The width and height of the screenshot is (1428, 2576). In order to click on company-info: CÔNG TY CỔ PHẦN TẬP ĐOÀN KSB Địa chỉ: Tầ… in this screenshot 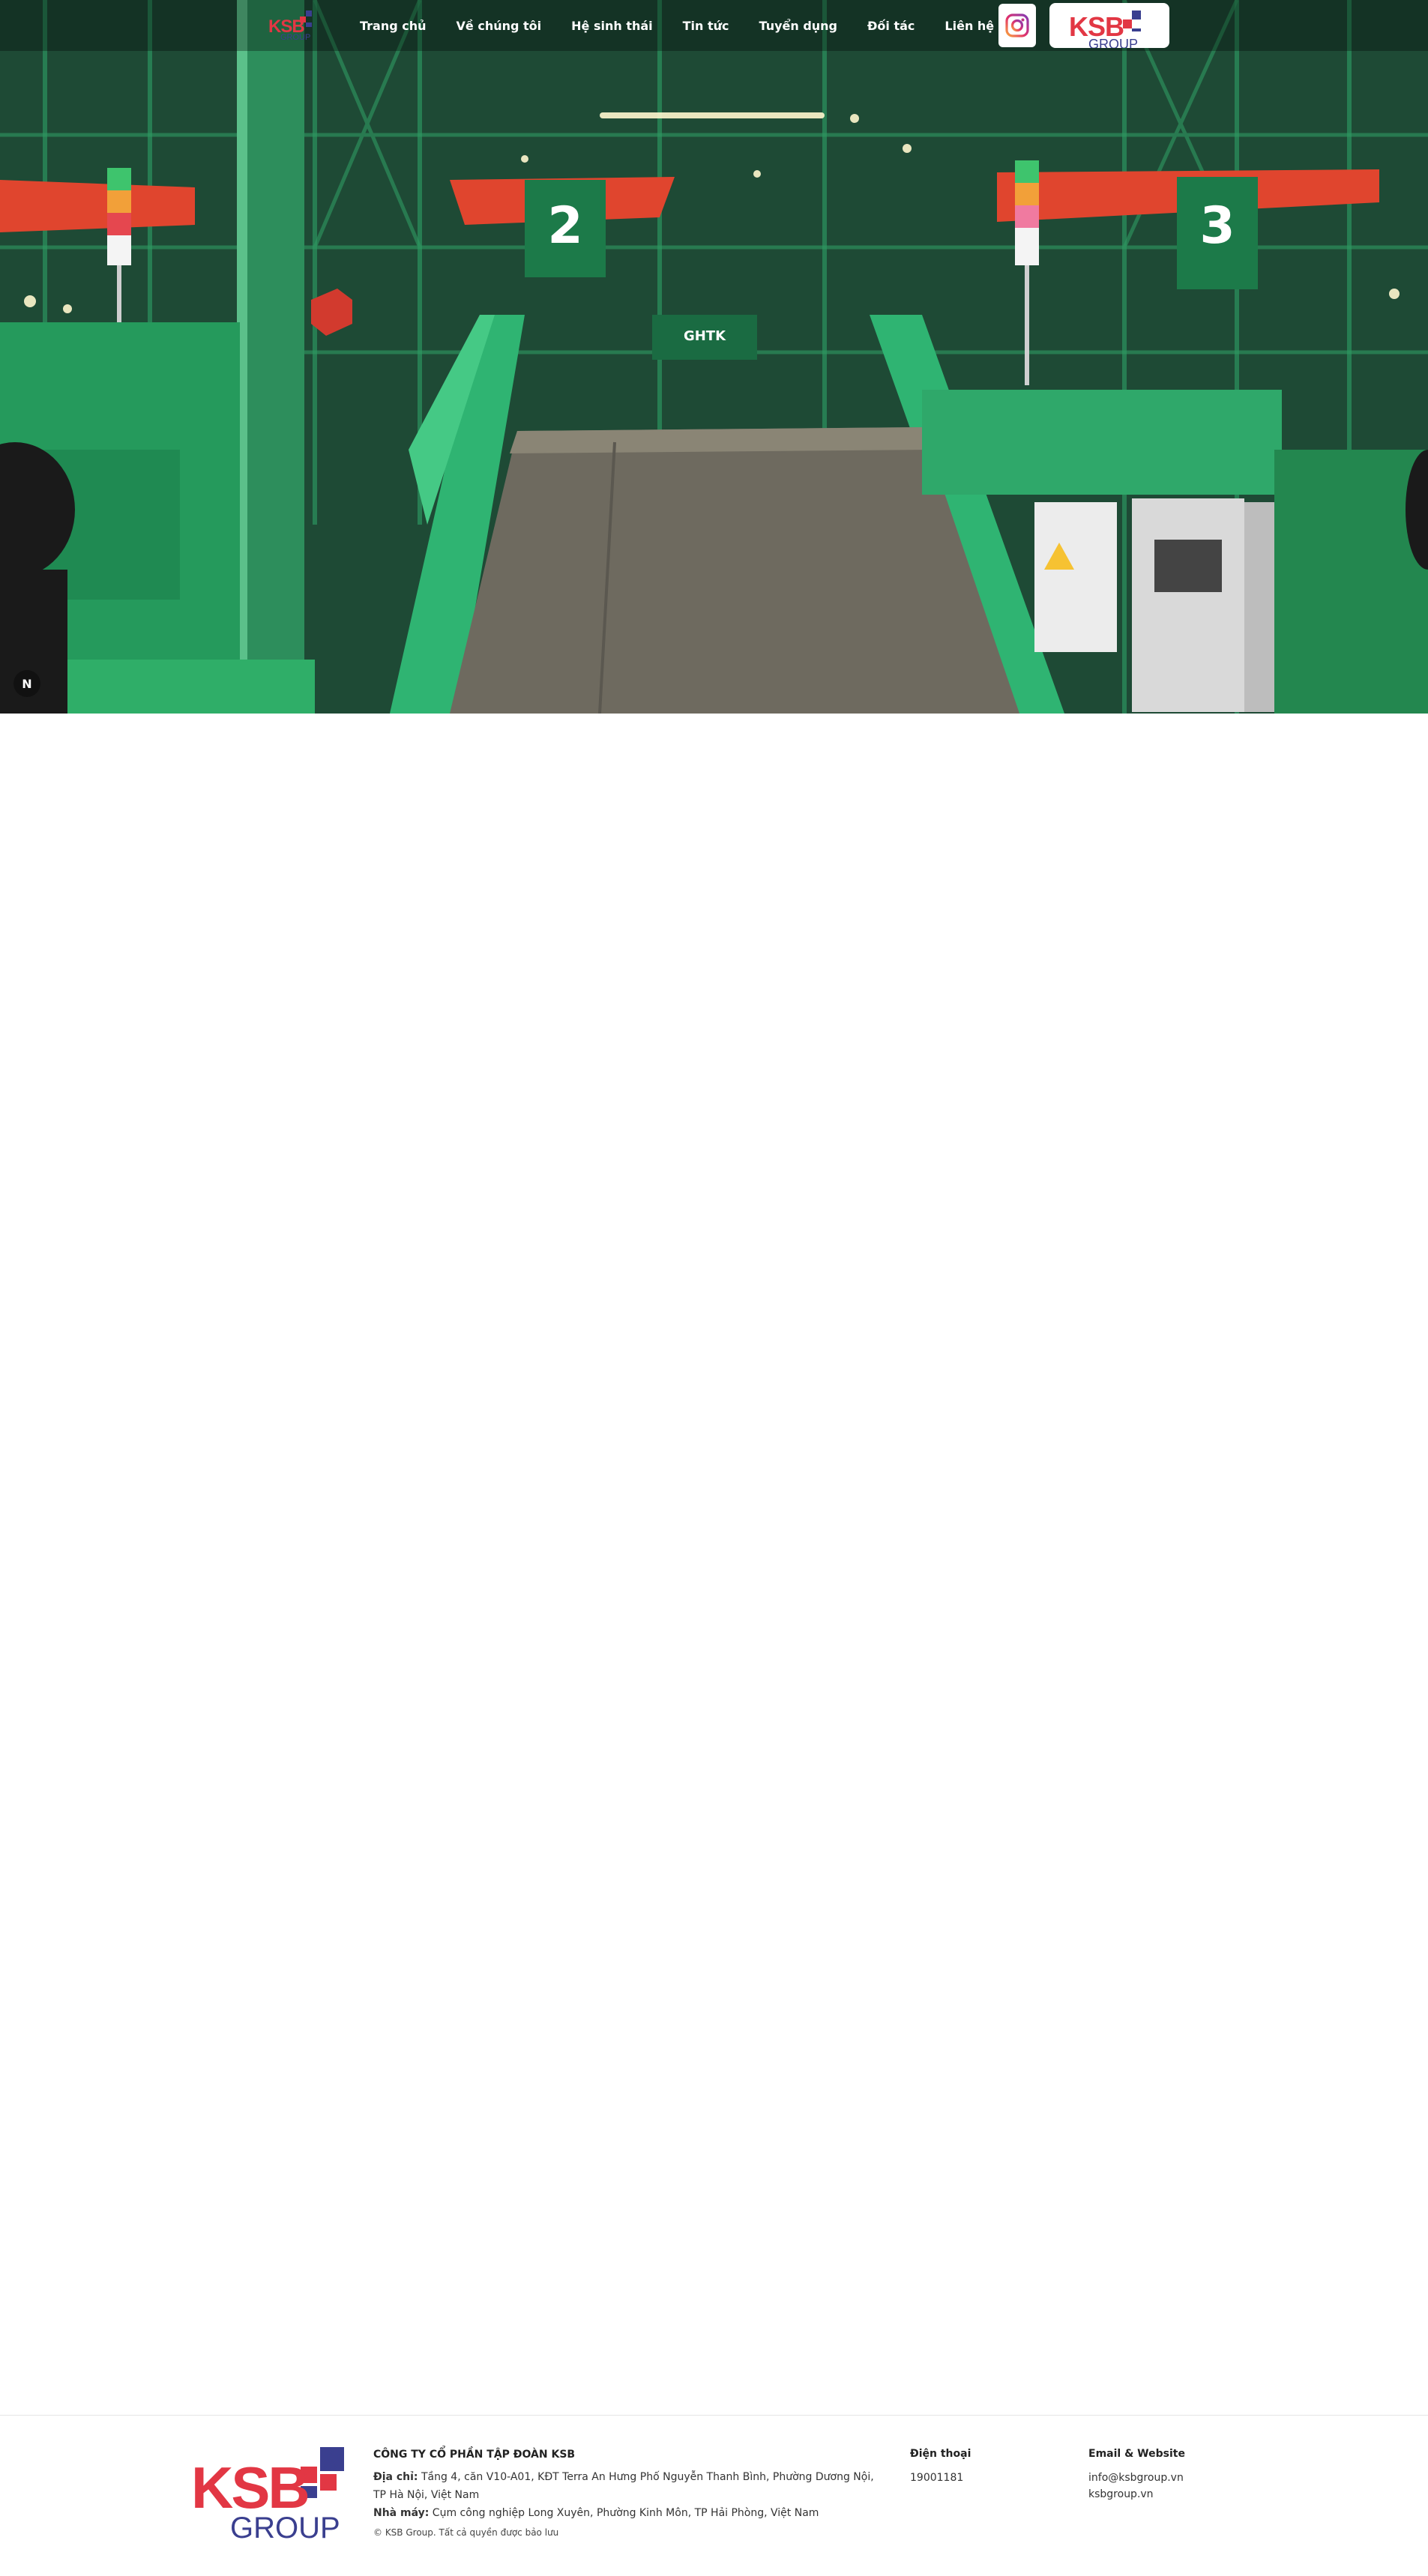, I will do `click(628, 2494)`.